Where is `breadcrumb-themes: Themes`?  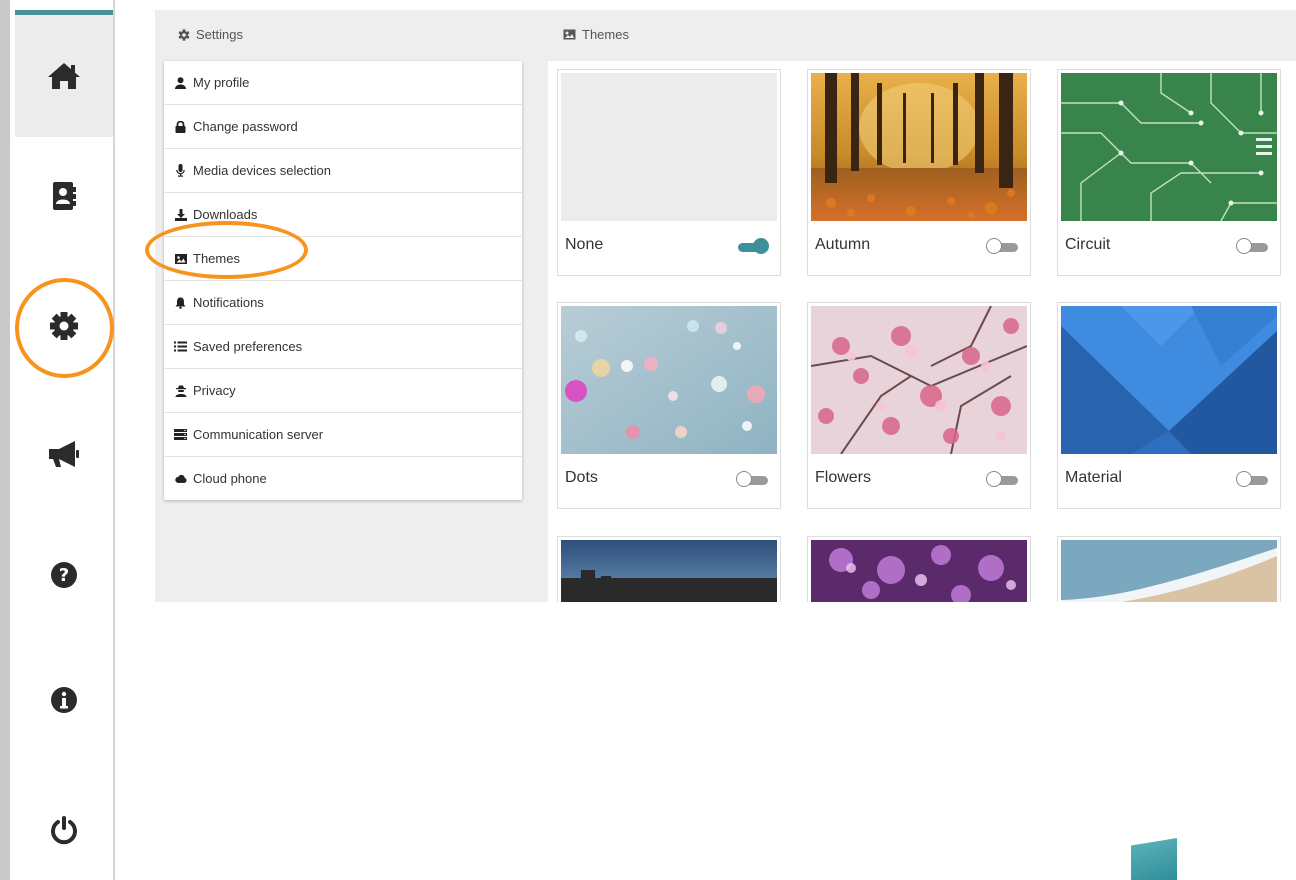
breadcrumb-themes: Themes is located at coordinates (596, 34).